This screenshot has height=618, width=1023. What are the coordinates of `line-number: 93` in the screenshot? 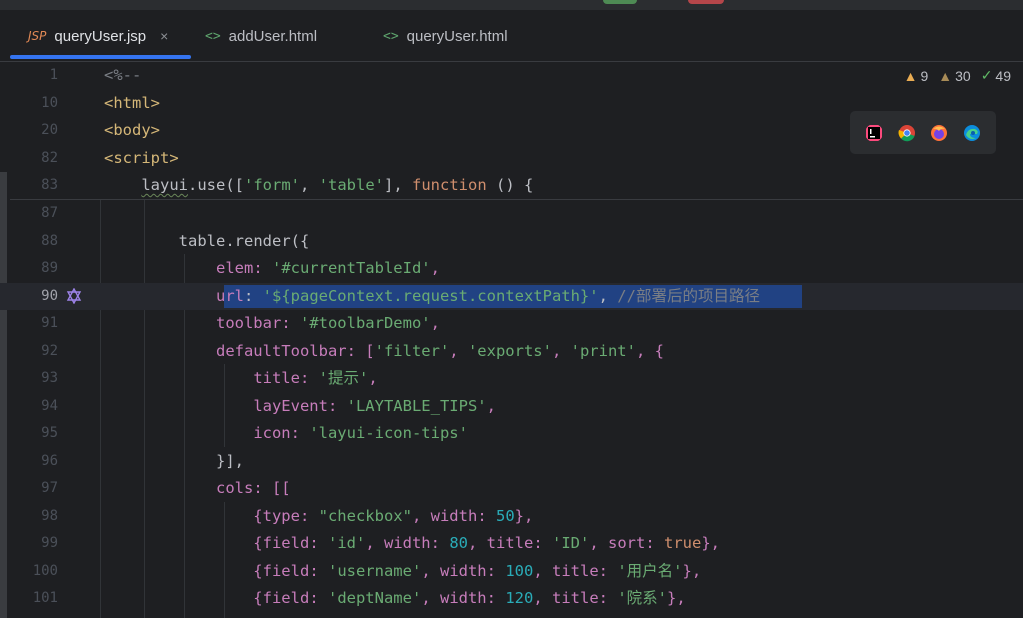 It's located at (49, 378).